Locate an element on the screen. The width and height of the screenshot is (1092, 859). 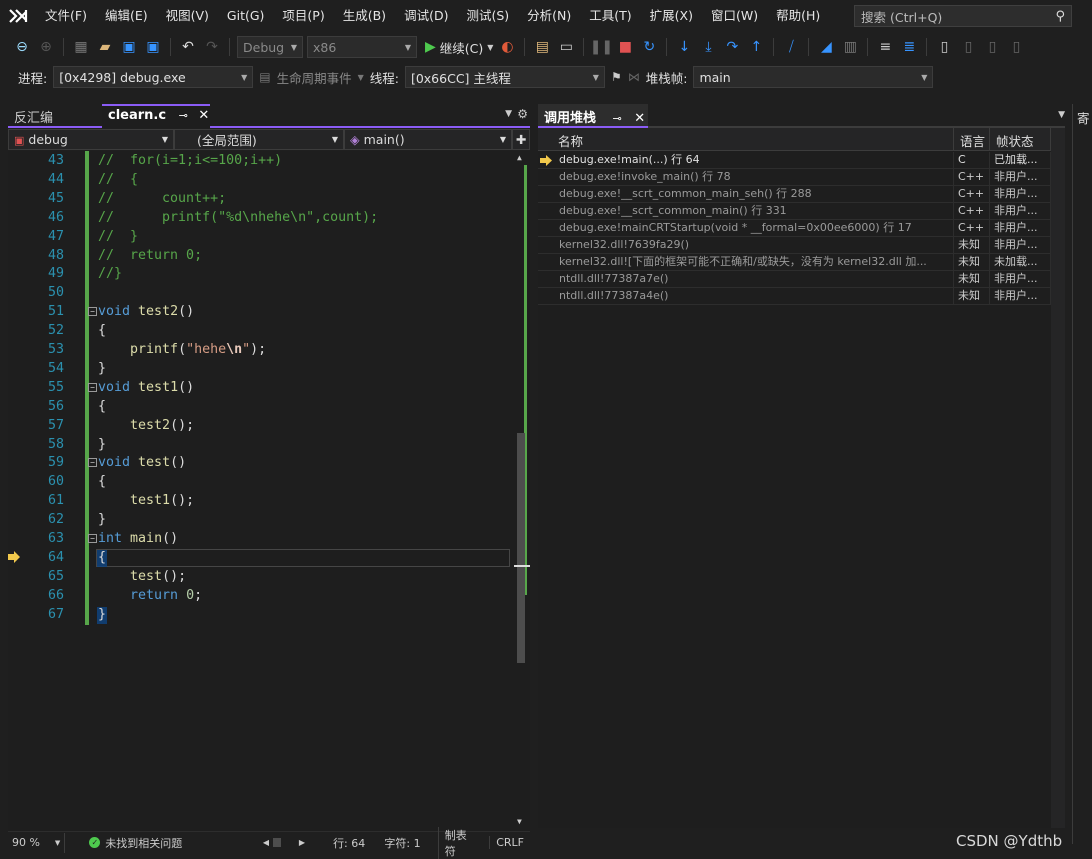
menu-item: 生成(B) is located at coordinates (364, 16).